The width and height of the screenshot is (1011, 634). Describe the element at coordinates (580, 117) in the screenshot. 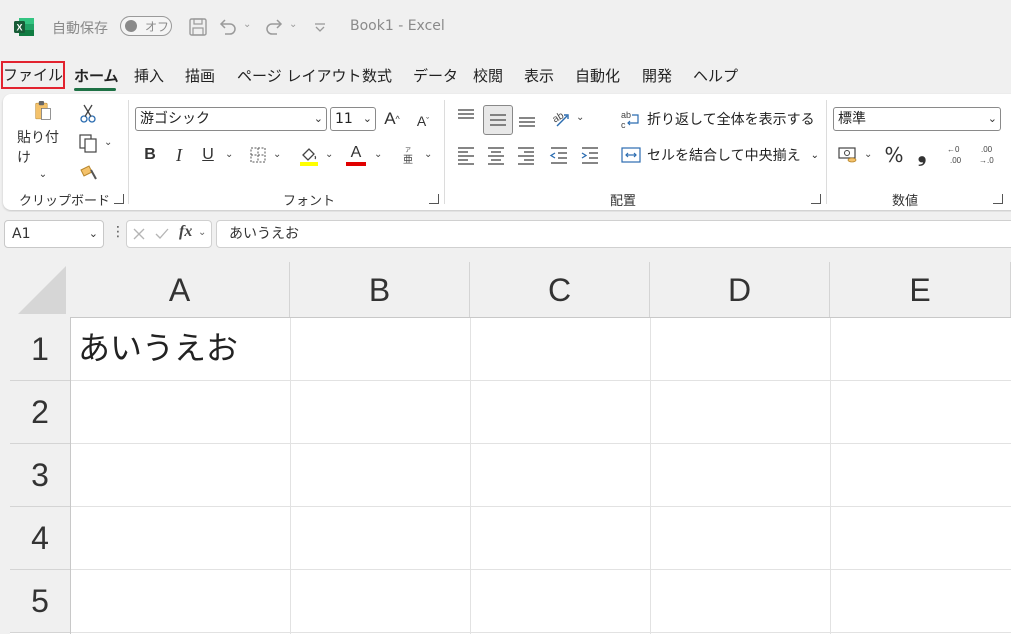

I see `orientation-dropdown-icon: ⌄` at that location.